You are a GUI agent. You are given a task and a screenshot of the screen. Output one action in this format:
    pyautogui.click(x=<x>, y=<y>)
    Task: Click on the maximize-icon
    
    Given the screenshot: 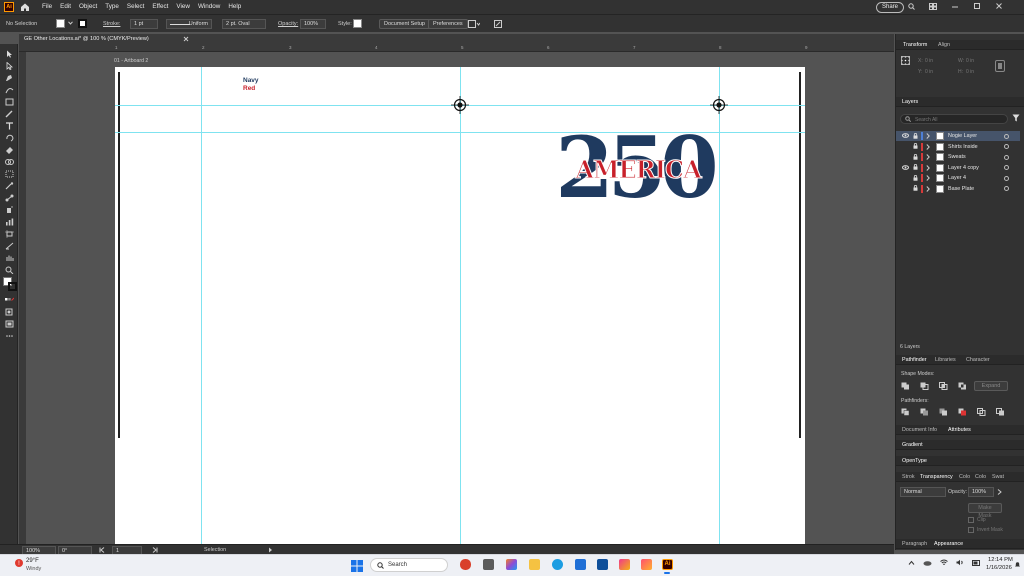 What is the action you would take?
    pyautogui.click(x=977, y=6)
    